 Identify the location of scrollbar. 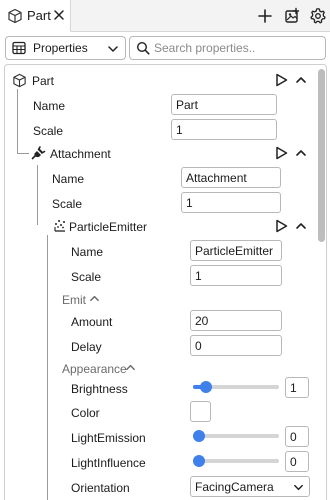
(321, 155).